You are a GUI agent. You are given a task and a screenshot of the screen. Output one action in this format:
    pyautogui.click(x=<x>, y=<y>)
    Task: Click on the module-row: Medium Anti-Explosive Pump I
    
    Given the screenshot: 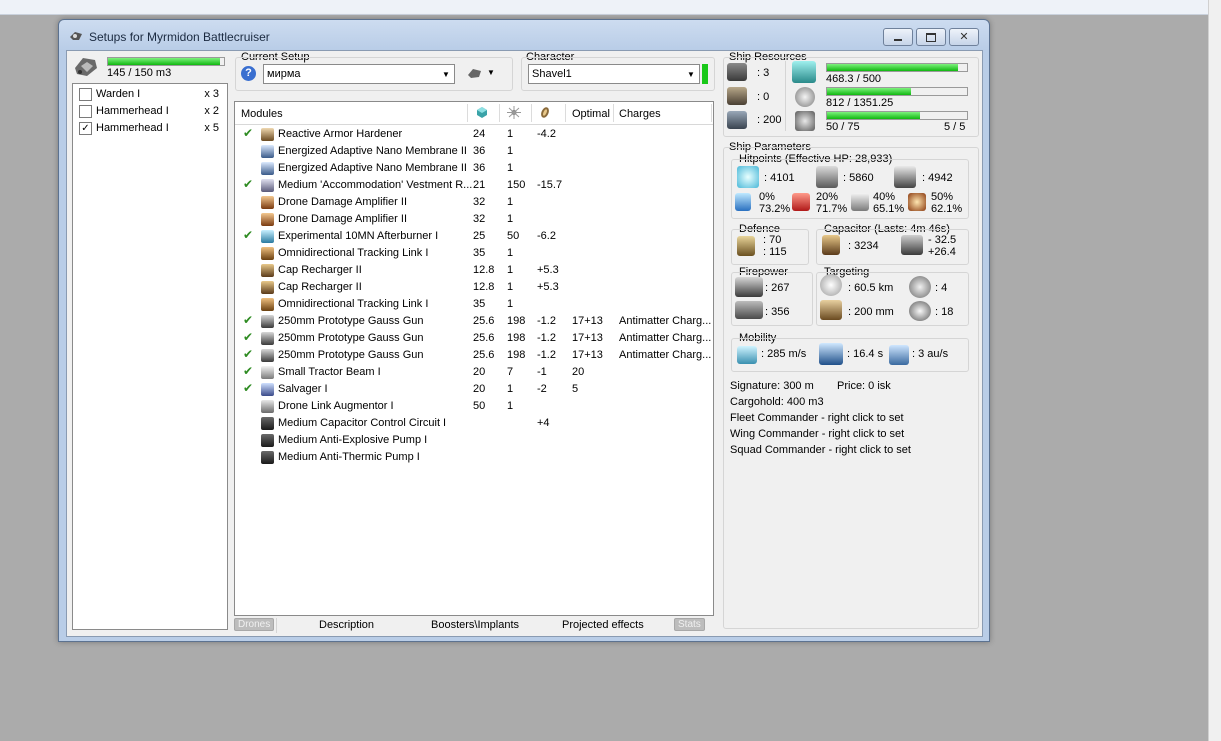 What is the action you would take?
    pyautogui.click(x=474, y=440)
    